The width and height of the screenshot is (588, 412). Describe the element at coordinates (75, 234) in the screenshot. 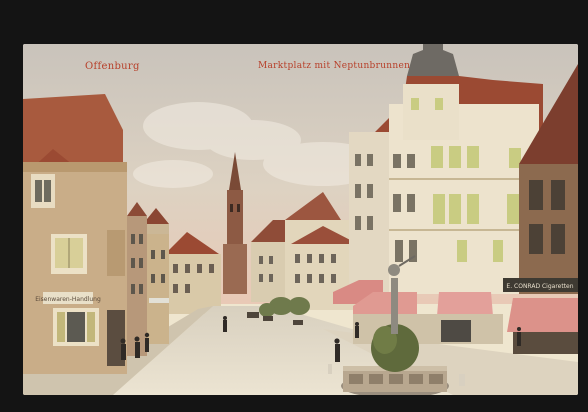

I see `left-foreground-building: Eisenwaren-Handlung` at that location.